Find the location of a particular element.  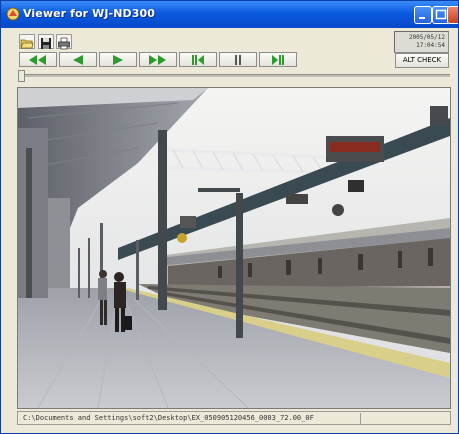

step-back-button is located at coordinates (198, 59).